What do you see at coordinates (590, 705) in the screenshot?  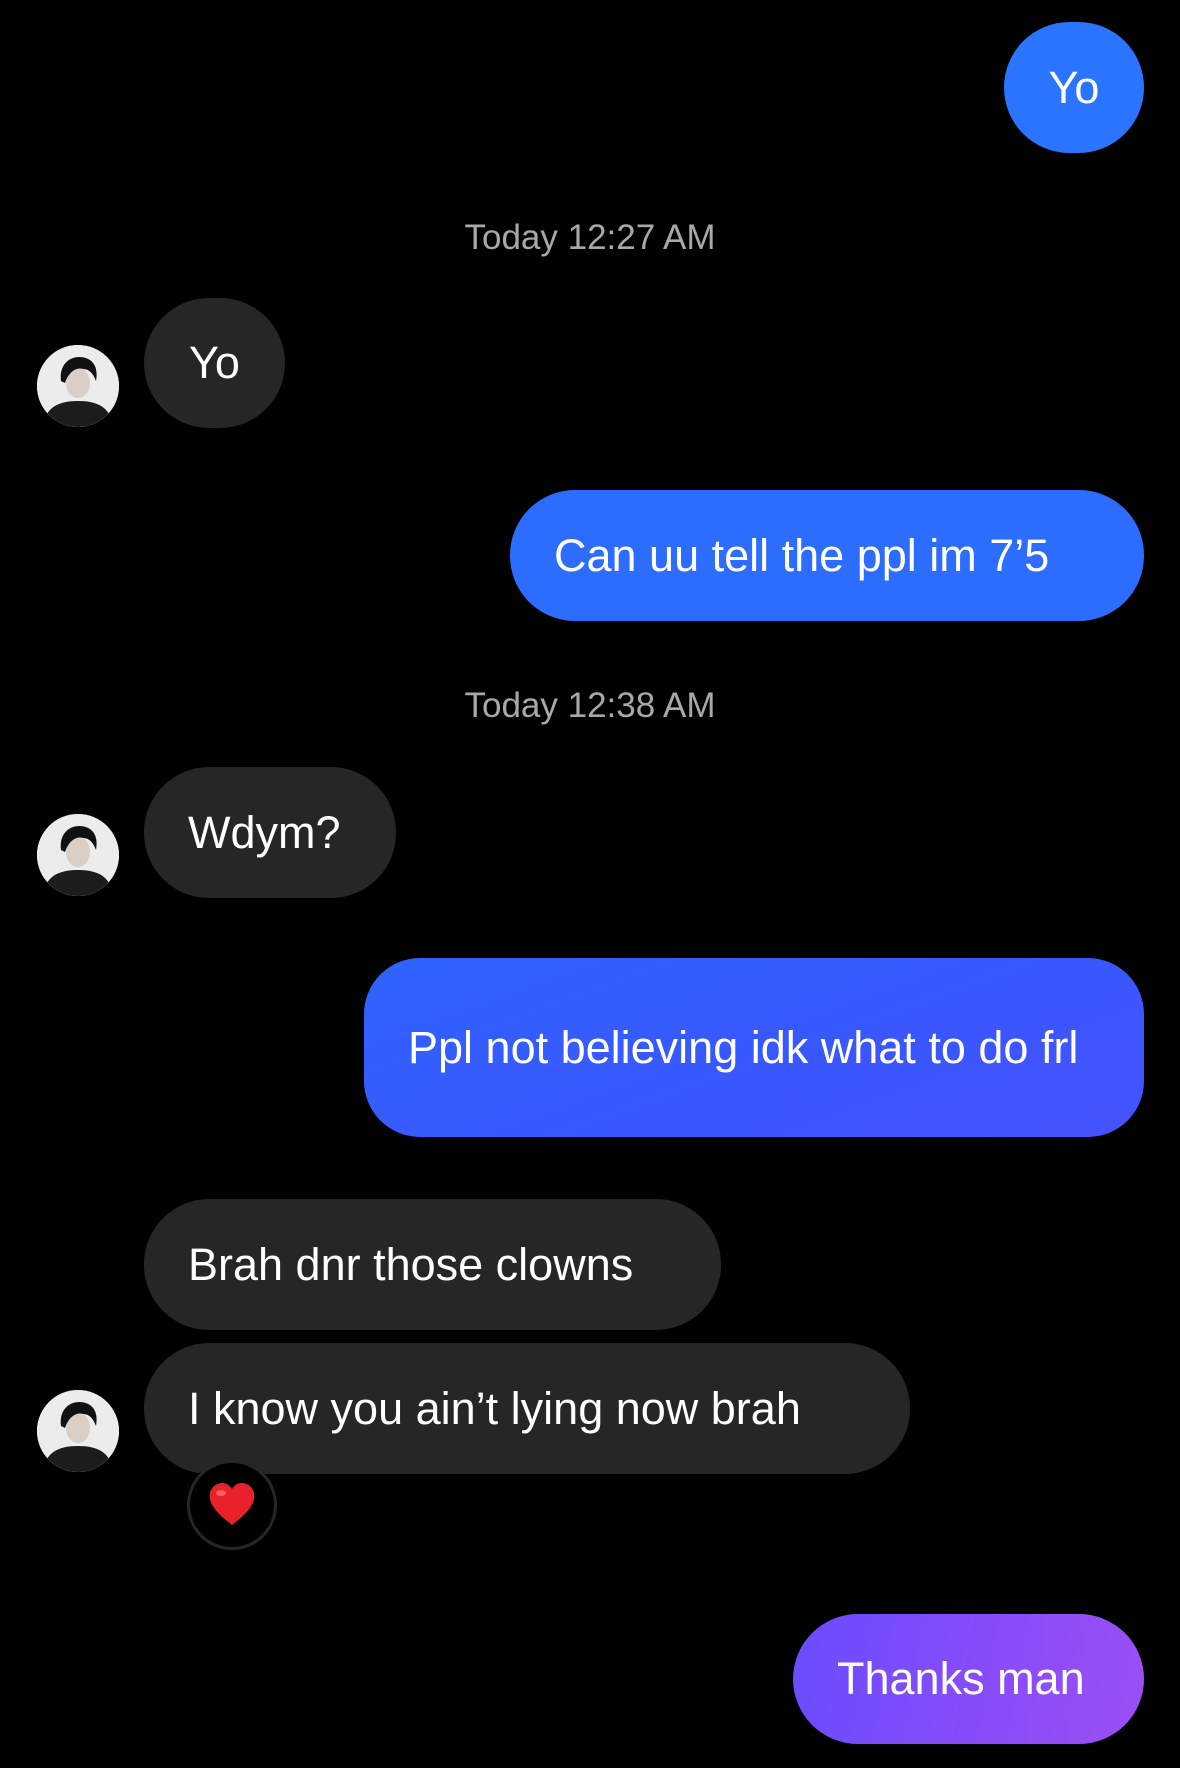 I see `timestamp: Today 12:38 AM` at bounding box center [590, 705].